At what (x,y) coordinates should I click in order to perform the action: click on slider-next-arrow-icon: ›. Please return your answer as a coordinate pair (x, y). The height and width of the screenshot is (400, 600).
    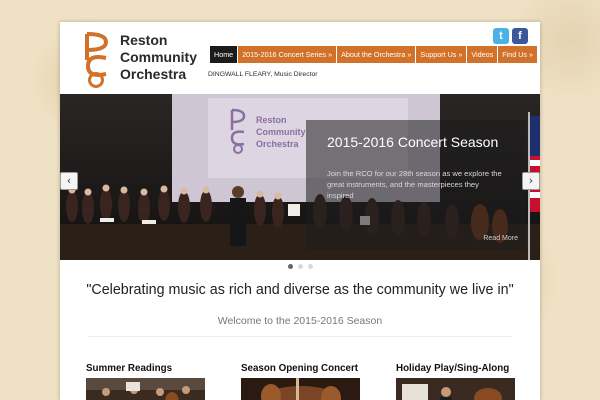
    Looking at the image, I should click on (531, 181).